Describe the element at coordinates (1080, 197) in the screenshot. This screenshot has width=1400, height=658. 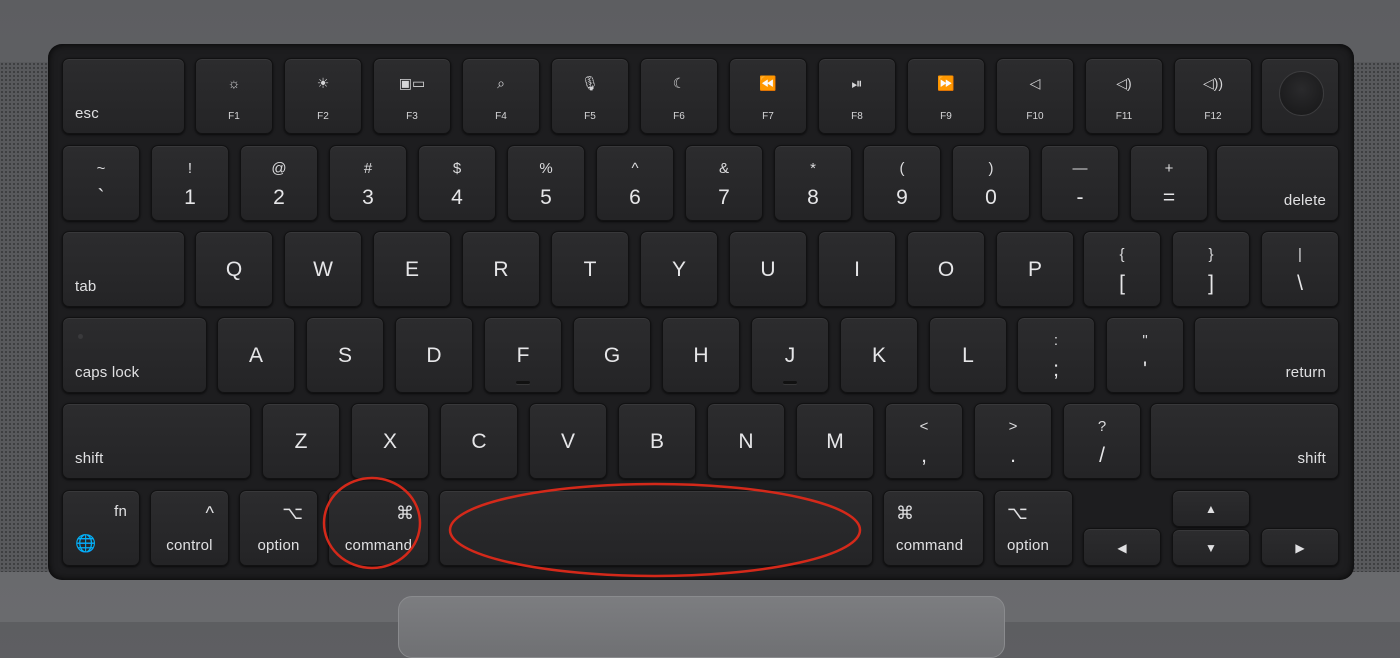
I see `key-lower-label: -` at that location.